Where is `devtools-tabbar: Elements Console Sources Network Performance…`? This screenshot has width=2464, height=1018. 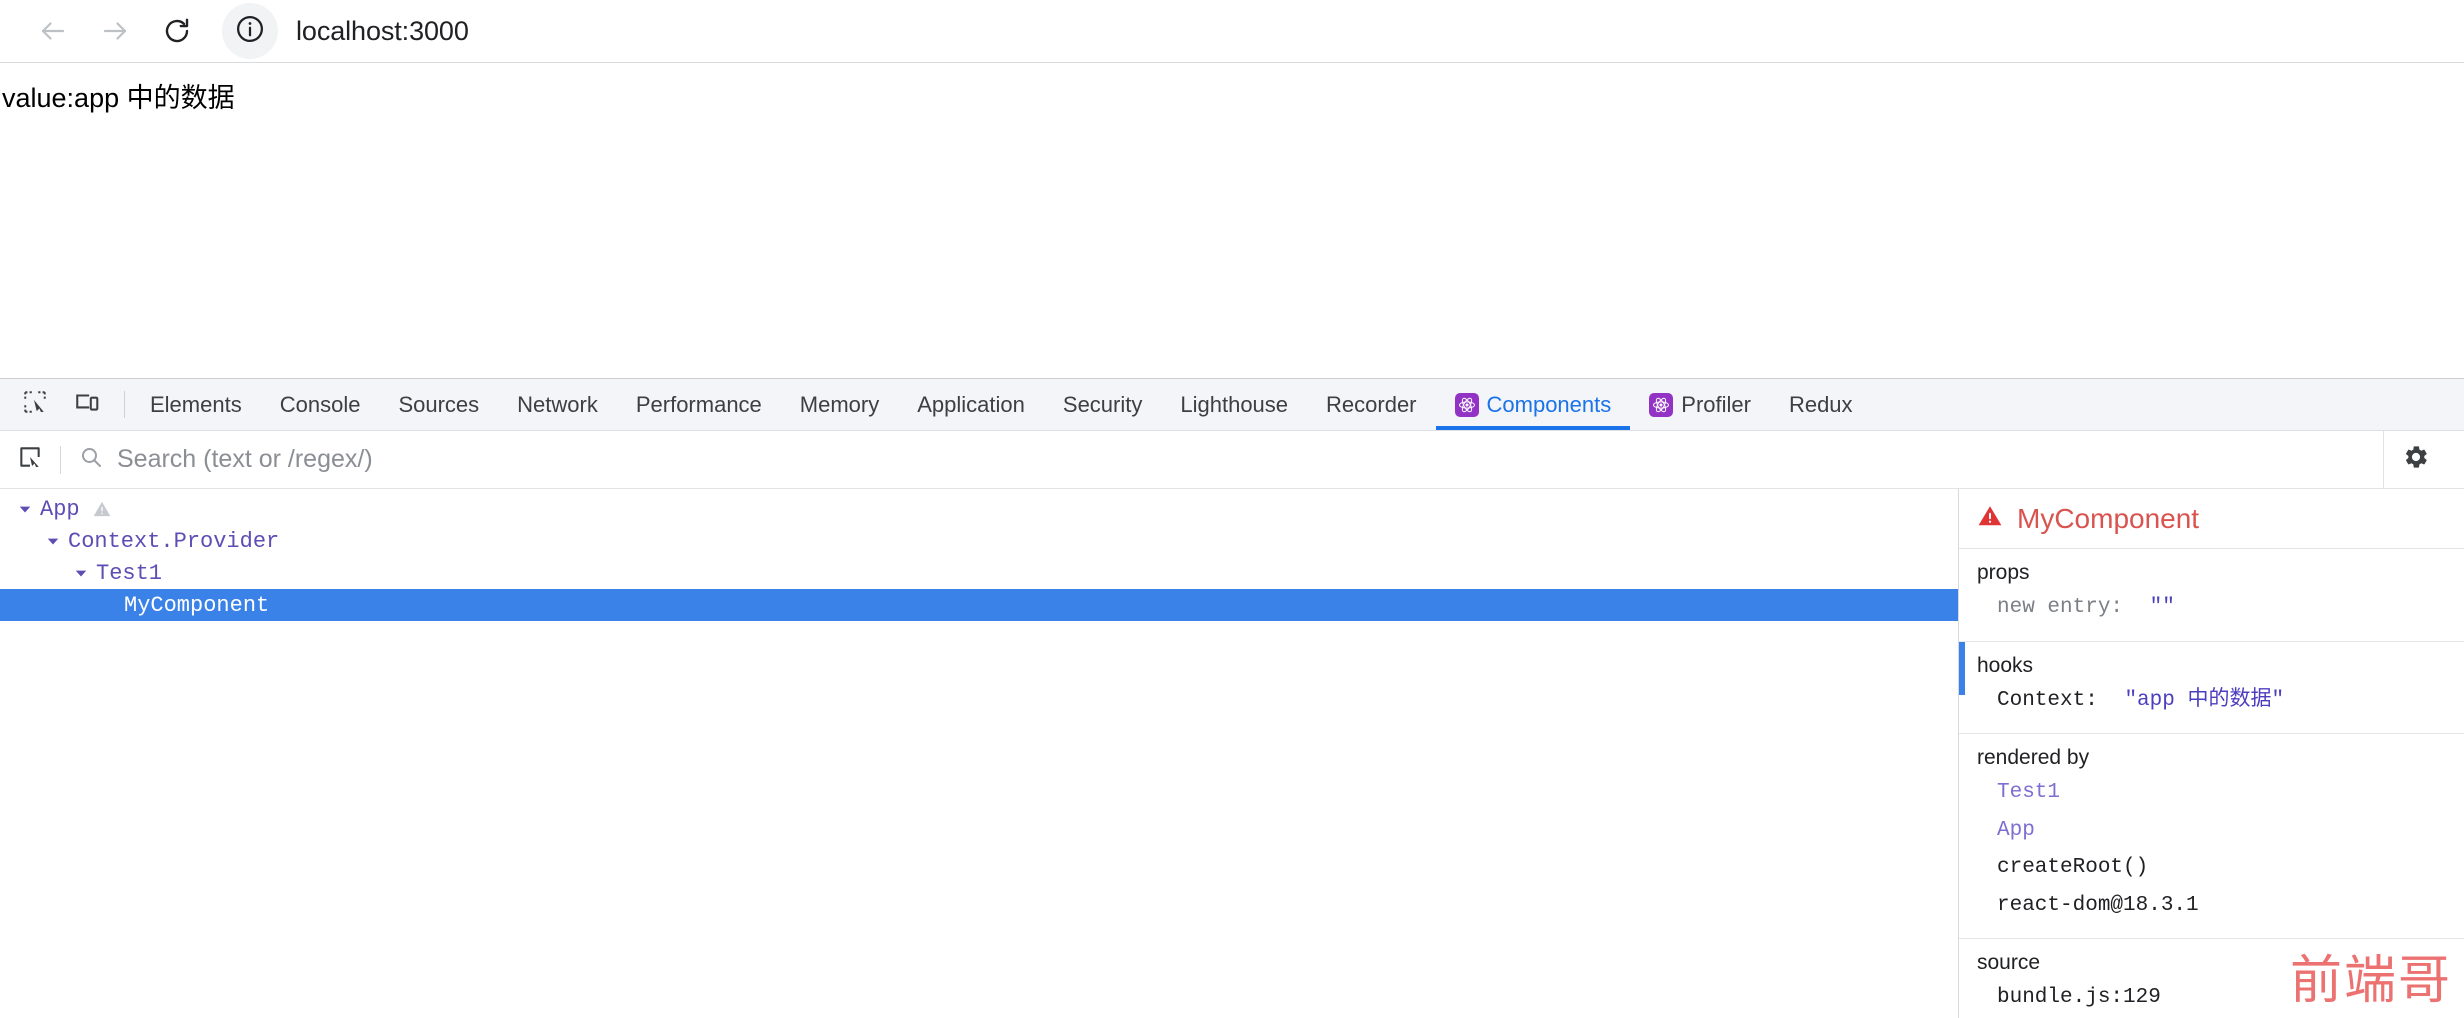 devtools-tabbar: Elements Console Sources Network Performance… is located at coordinates (1232, 405).